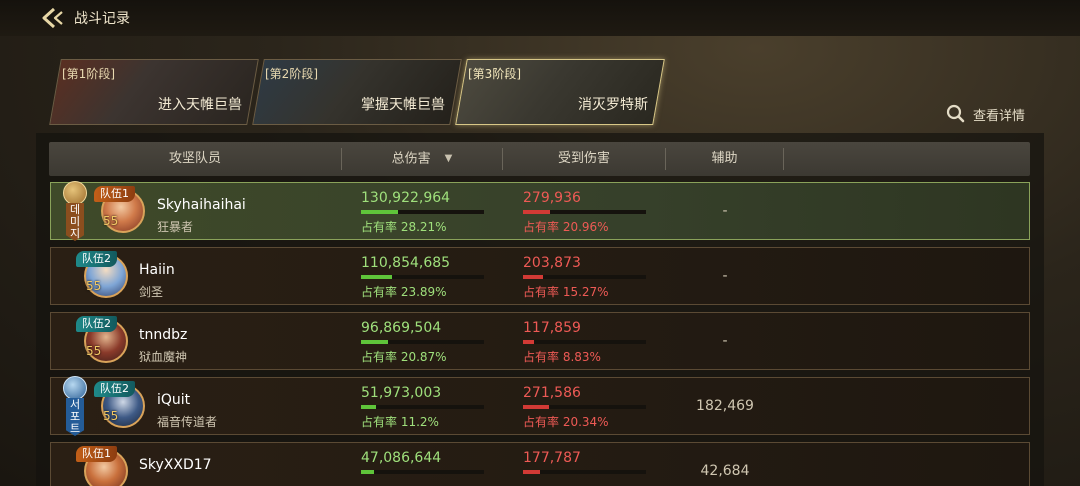 This screenshot has height=486, width=1080. I want to click on table-header: 攻坚队员 总伤害 ▼ 受到伤害 辅助, so click(539, 159).